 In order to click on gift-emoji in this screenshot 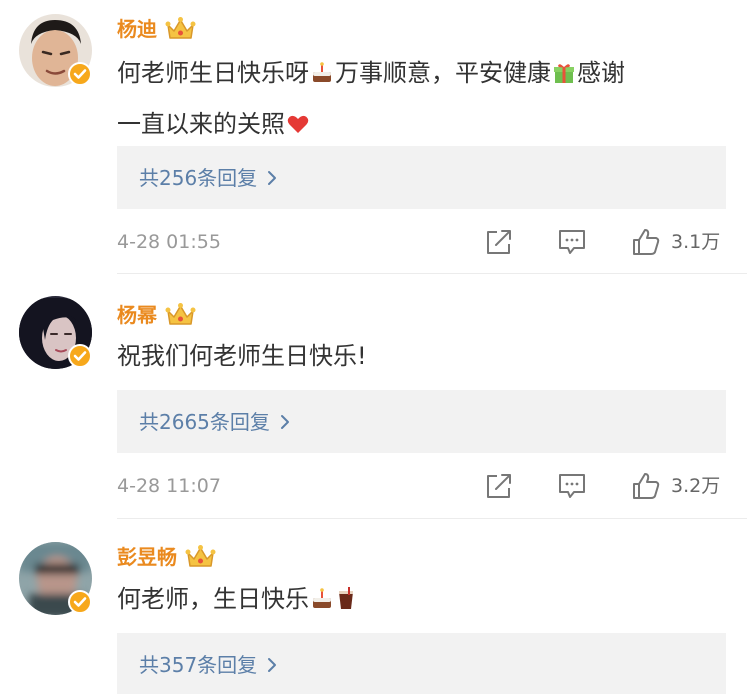, I will do `click(564, 77)`.